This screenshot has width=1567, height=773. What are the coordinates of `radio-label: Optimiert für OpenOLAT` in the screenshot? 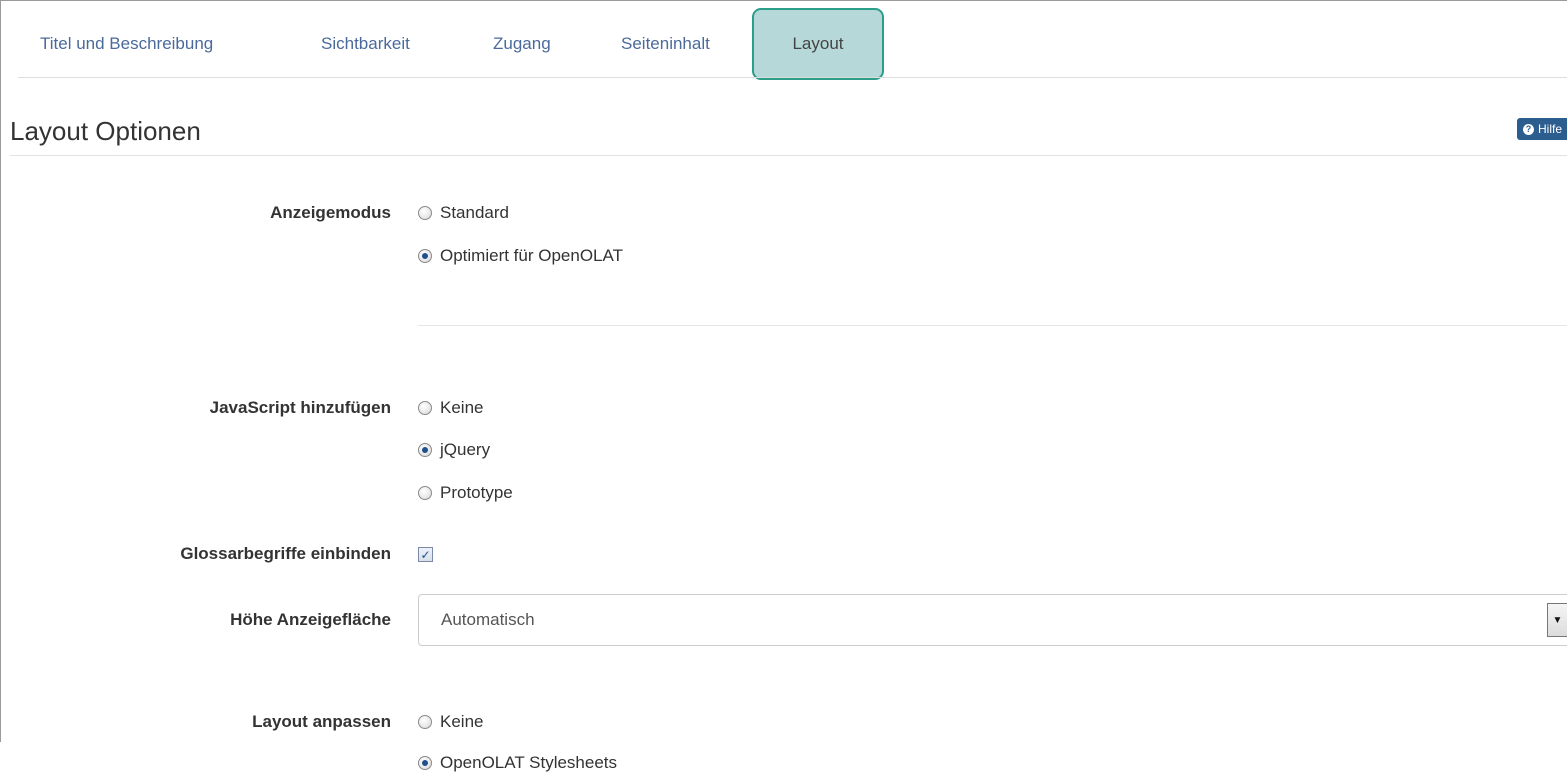 It's located at (531, 255).